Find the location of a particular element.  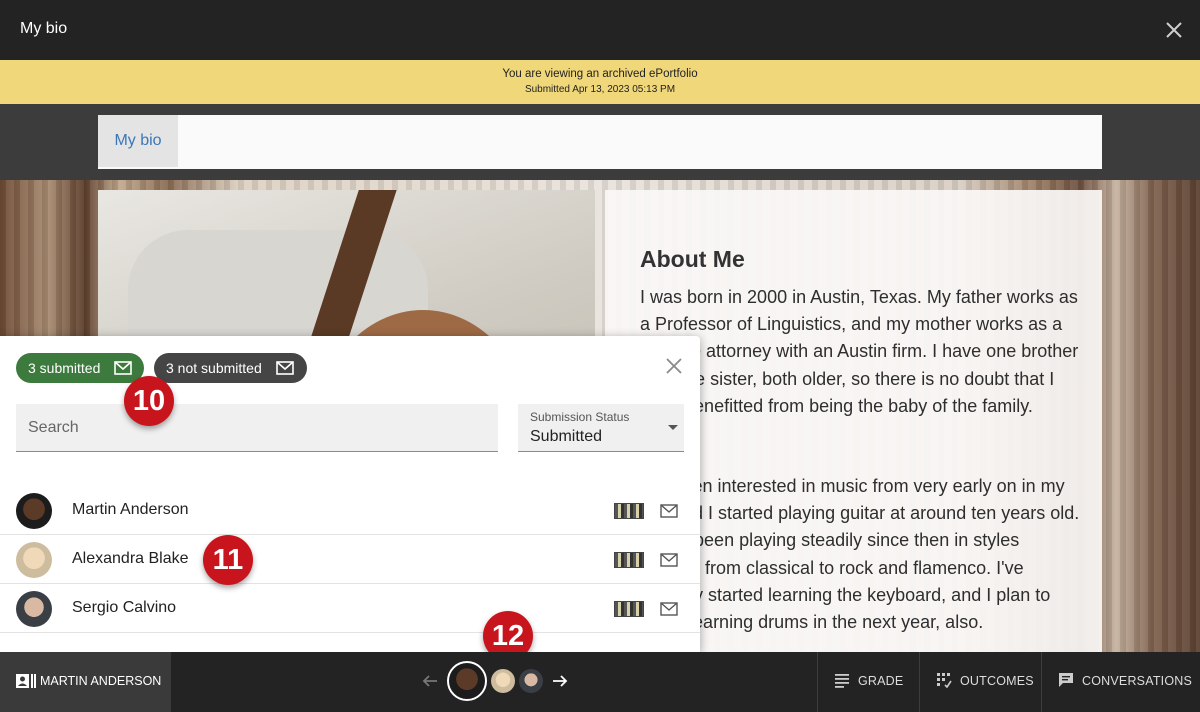

arrow-left-icon is located at coordinates (430, 681).